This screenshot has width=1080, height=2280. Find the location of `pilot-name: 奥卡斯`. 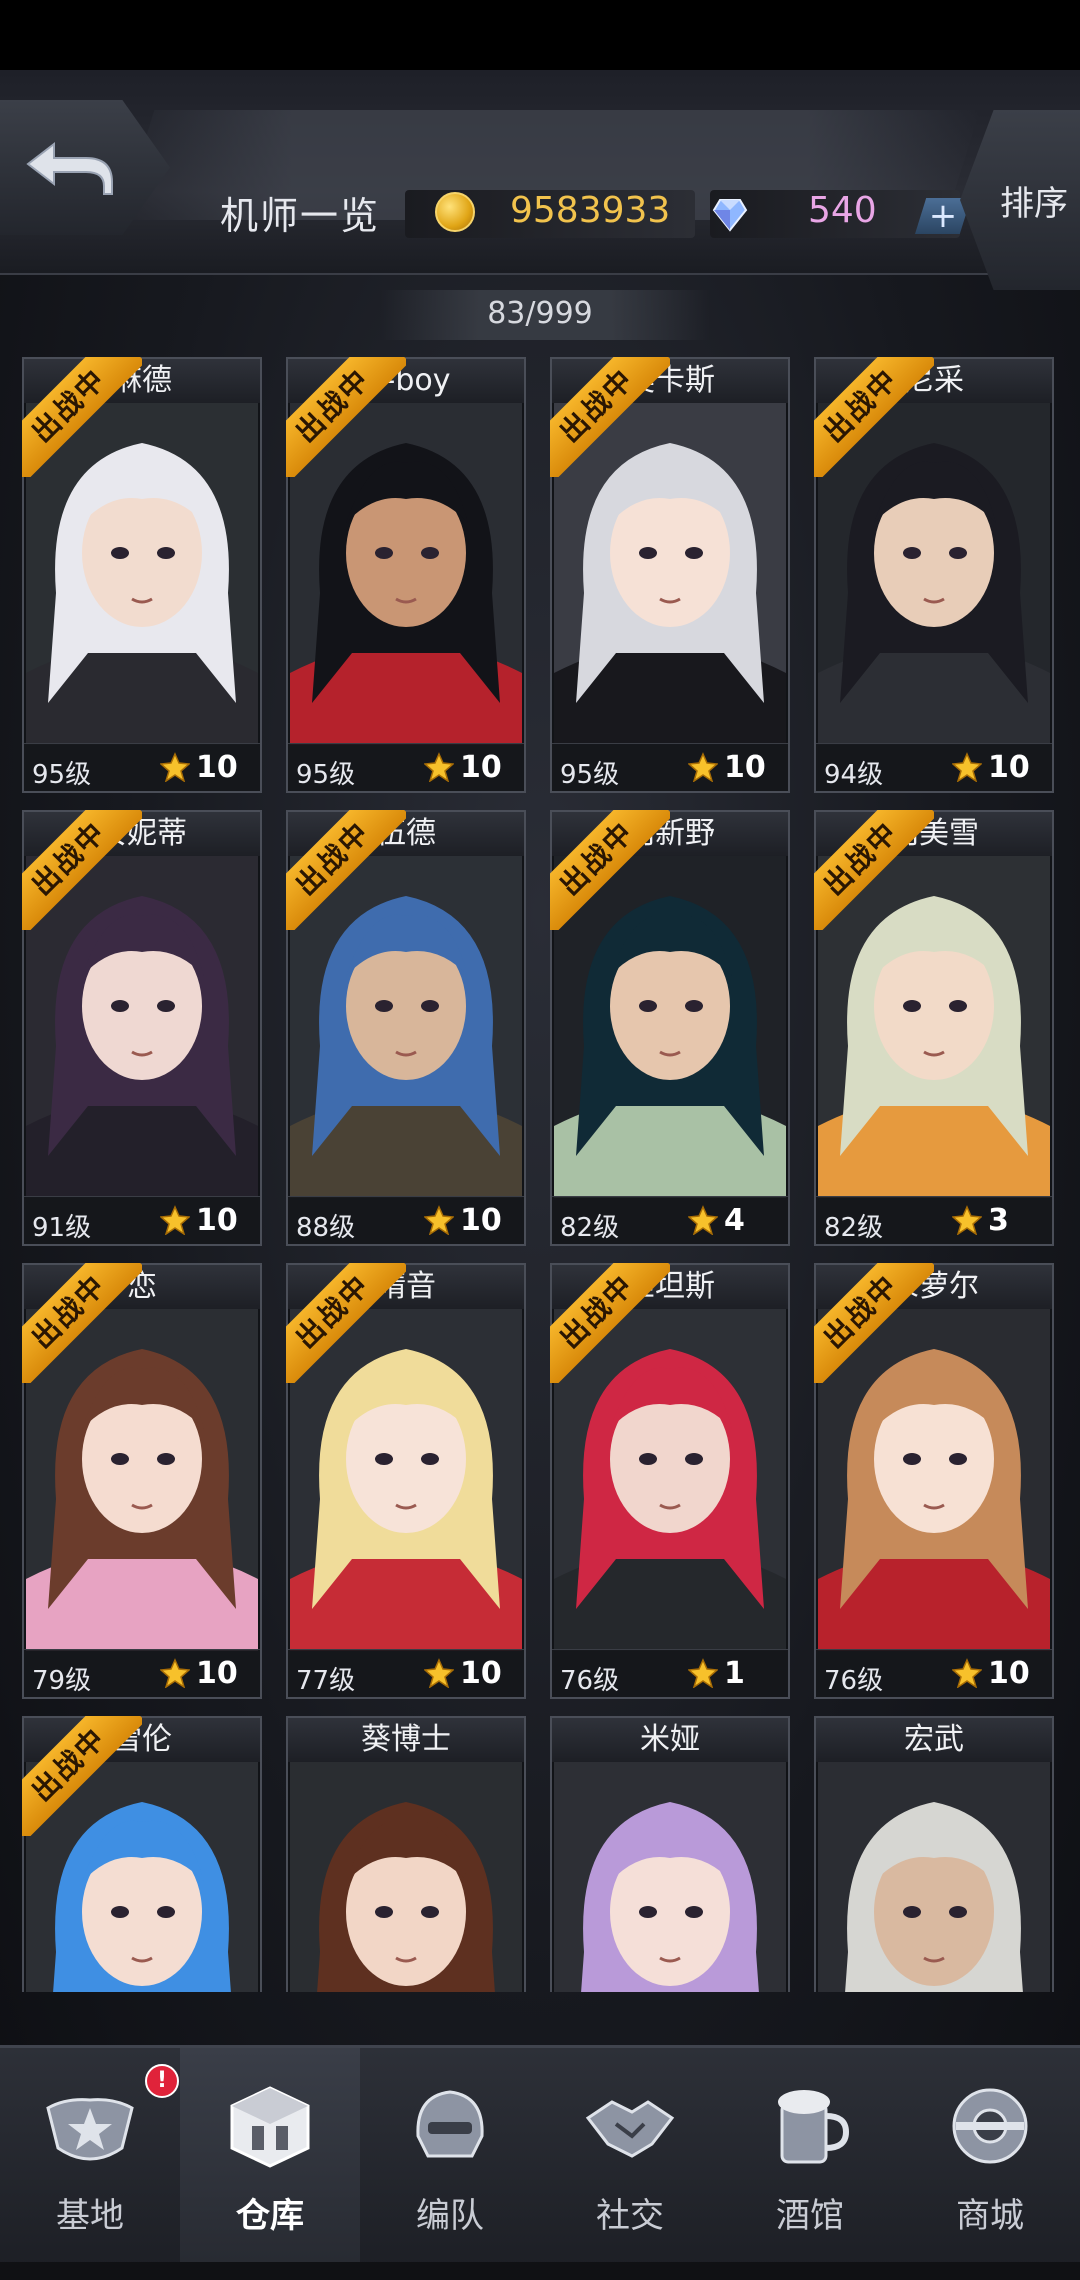

pilot-name: 奥卡斯 is located at coordinates (670, 381).